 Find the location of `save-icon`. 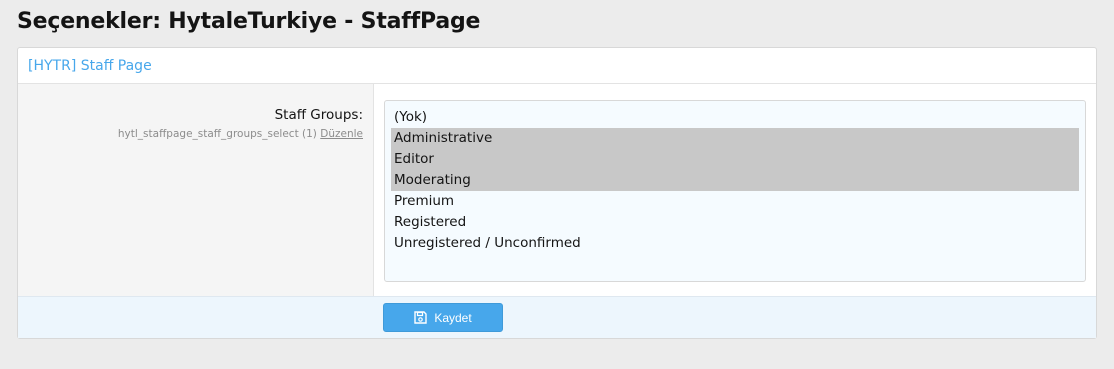

save-icon is located at coordinates (421, 317).